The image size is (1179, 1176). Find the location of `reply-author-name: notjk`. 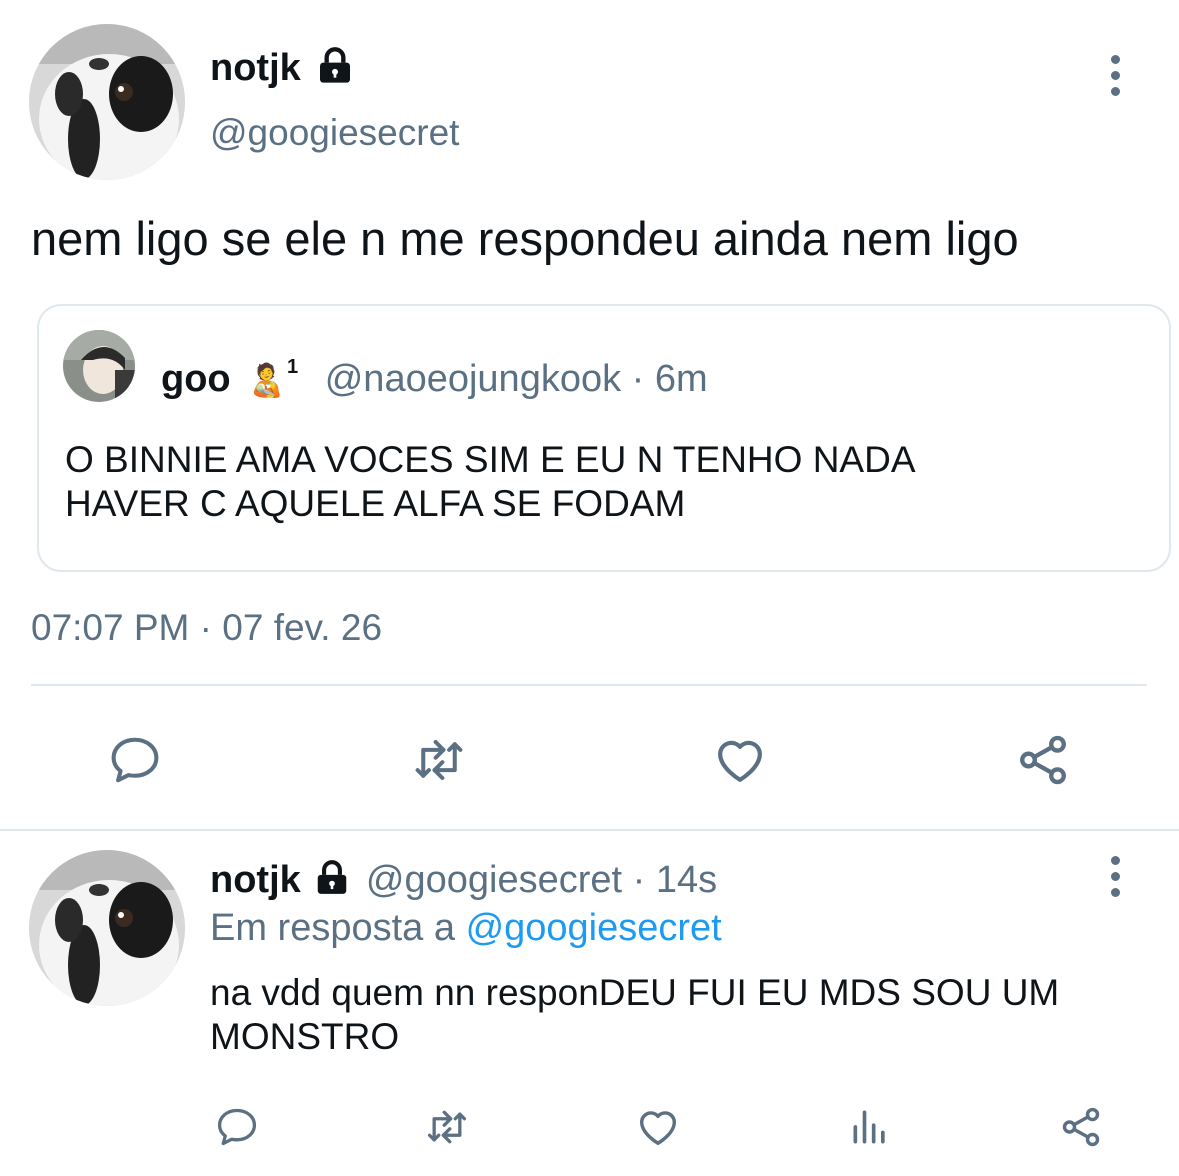

reply-author-name: notjk is located at coordinates (255, 880).